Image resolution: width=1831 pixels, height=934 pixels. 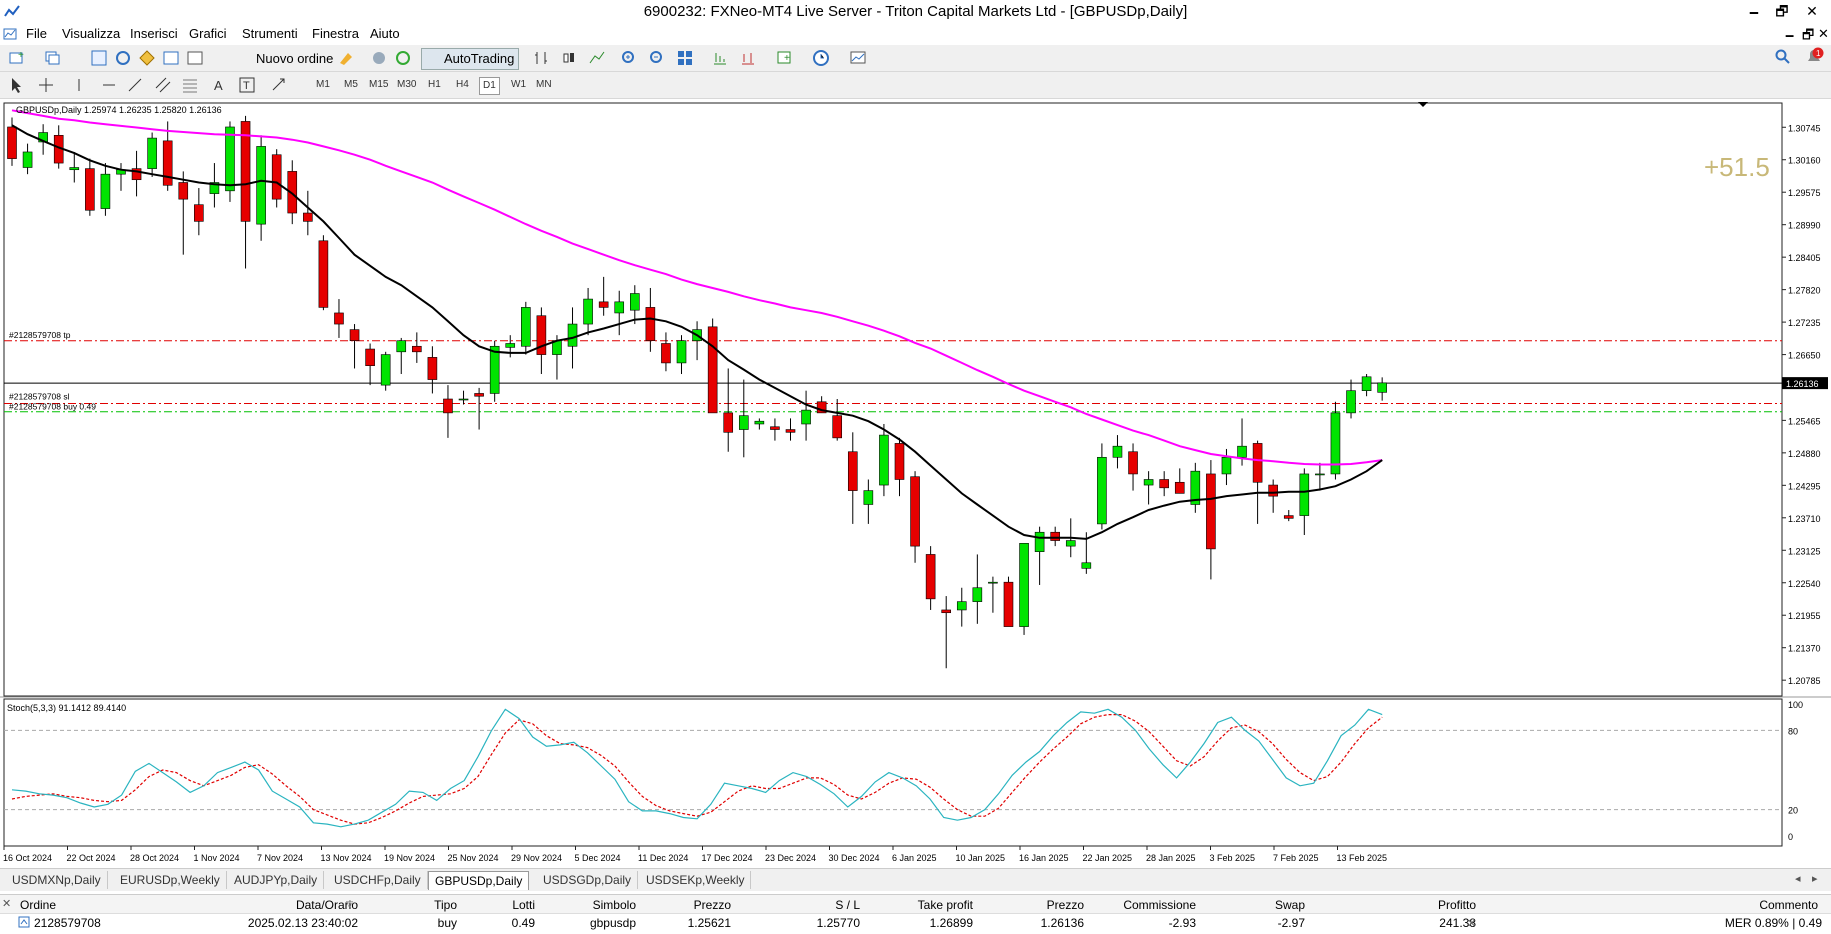 What do you see at coordinates (1782, 11) in the screenshot?
I see `maximize-button: 🗗` at bounding box center [1782, 11].